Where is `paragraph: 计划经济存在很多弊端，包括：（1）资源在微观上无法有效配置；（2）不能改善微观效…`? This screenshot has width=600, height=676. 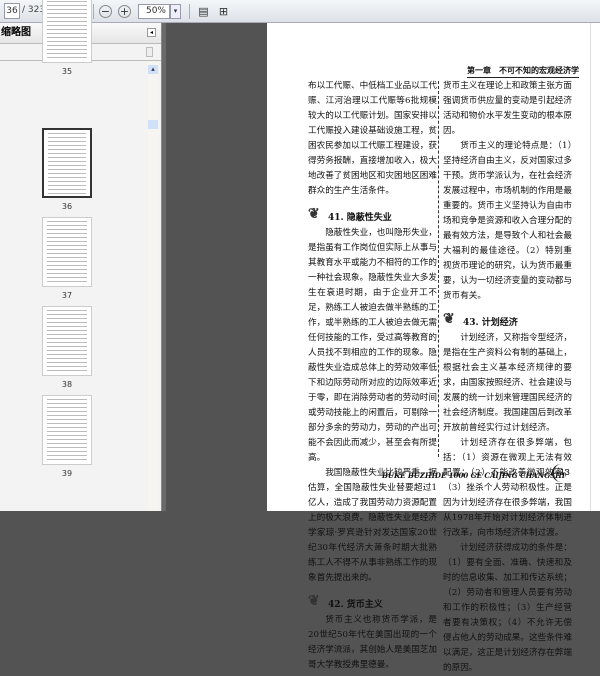
paragraph: 计划经济存在很多弊端，包括：（1）资源在微观上无法有效配置；（2）不能改善微观效… is located at coordinates (507, 488).